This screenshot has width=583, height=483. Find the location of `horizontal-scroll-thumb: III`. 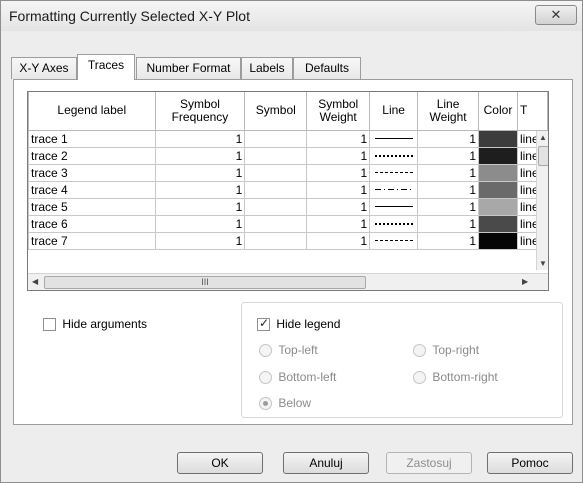

horizontal-scroll-thumb: III is located at coordinates (205, 282).